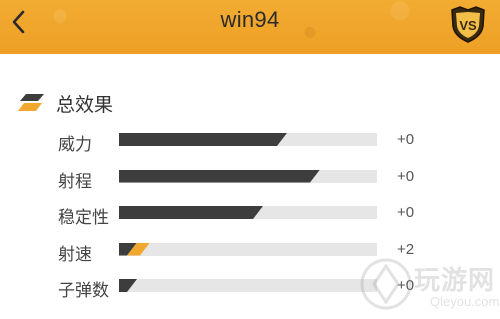 Image resolution: width=500 pixels, height=319 pixels. What do you see at coordinates (31, 102) in the screenshot?
I see `layers-icon` at bounding box center [31, 102].